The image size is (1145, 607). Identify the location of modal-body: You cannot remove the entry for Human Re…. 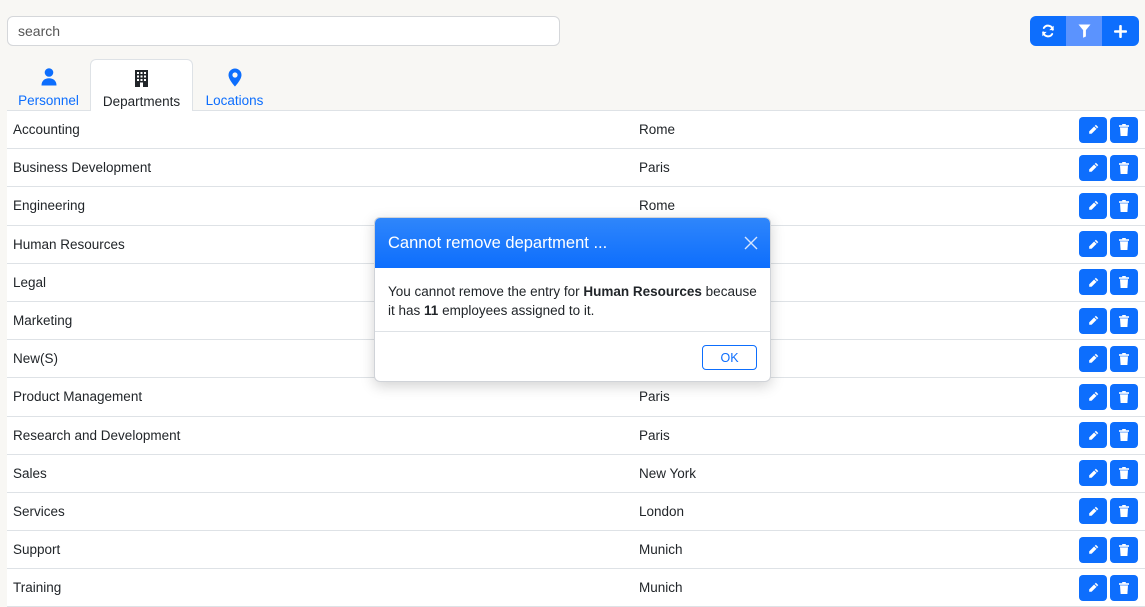
(572, 300).